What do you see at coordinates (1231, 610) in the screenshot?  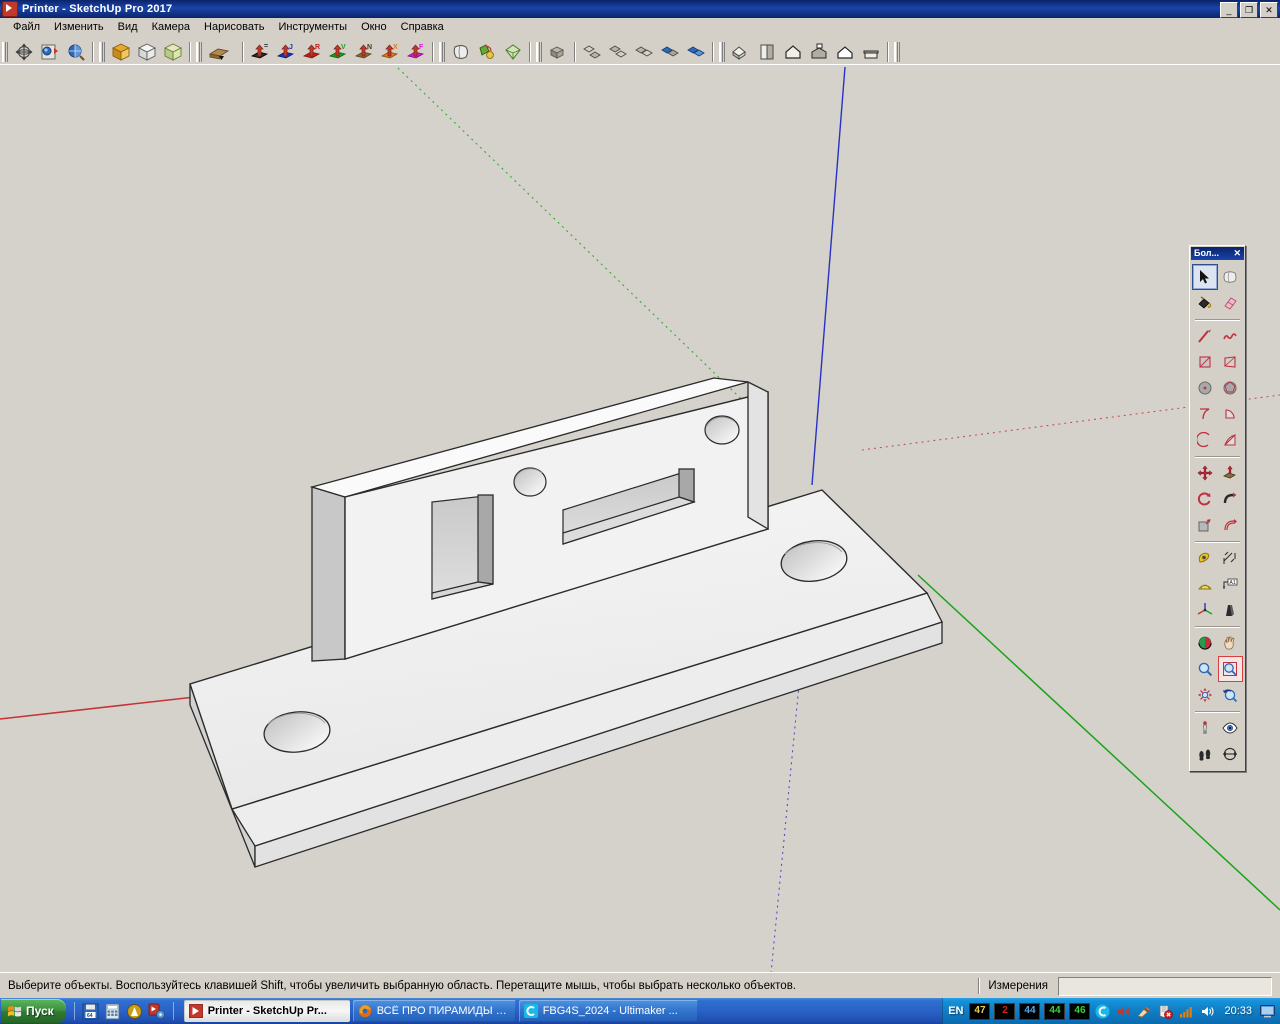 I see `three-d-text-tool` at bounding box center [1231, 610].